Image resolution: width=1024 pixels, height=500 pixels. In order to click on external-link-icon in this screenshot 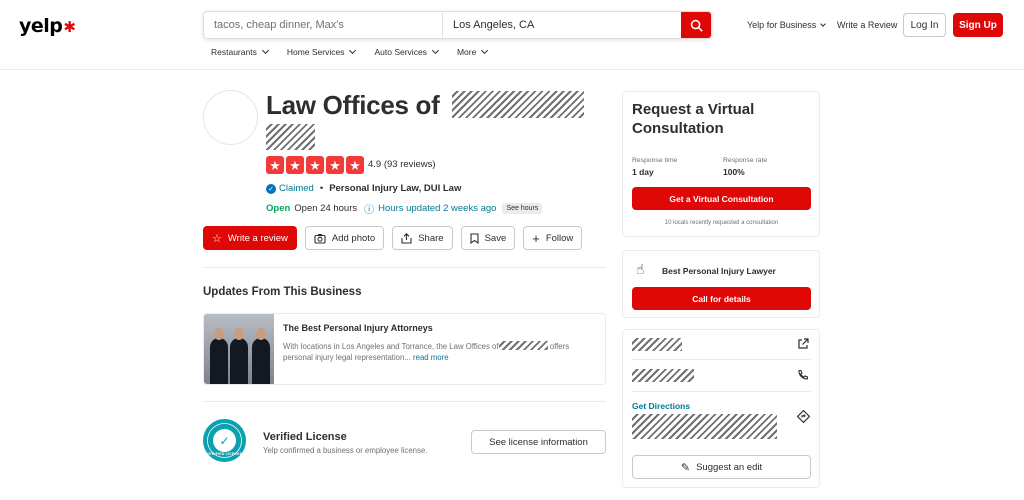, I will do `click(803, 344)`.